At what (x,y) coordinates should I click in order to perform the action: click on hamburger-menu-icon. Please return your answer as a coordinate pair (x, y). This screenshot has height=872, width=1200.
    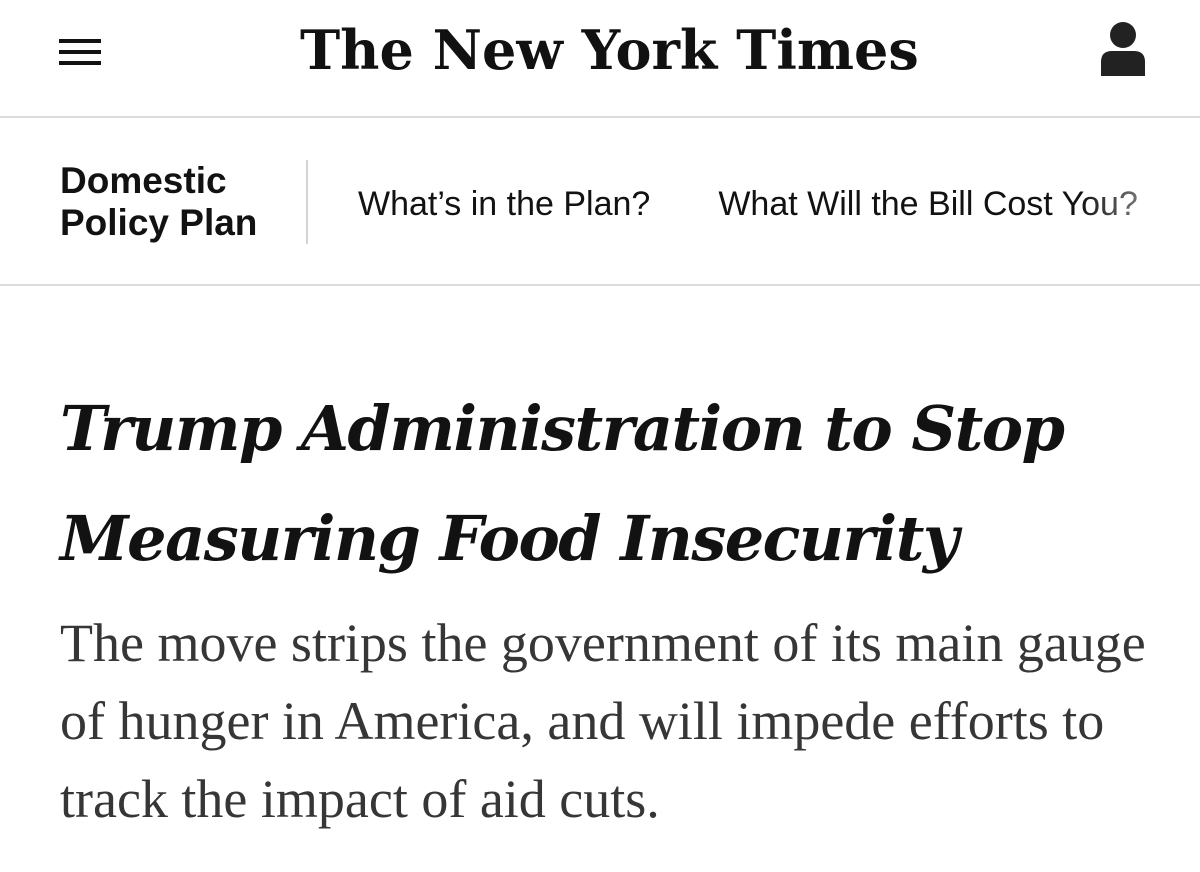
    Looking at the image, I should click on (81, 53).